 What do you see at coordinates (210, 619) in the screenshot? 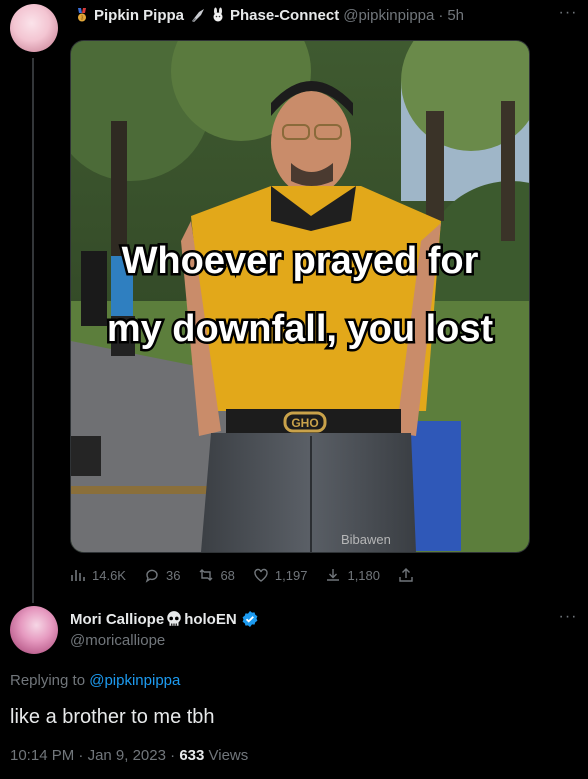
I see `reply-author-name-suffix: holoEN` at bounding box center [210, 619].